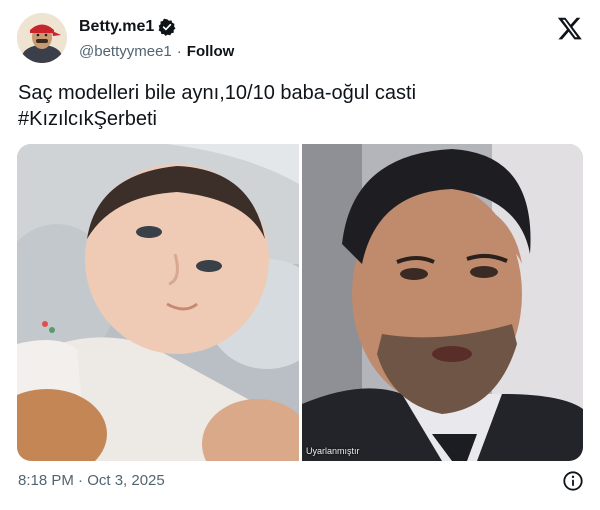 Image resolution: width=600 pixels, height=510 pixels. I want to click on display-name: Betty.me1, so click(116, 27).